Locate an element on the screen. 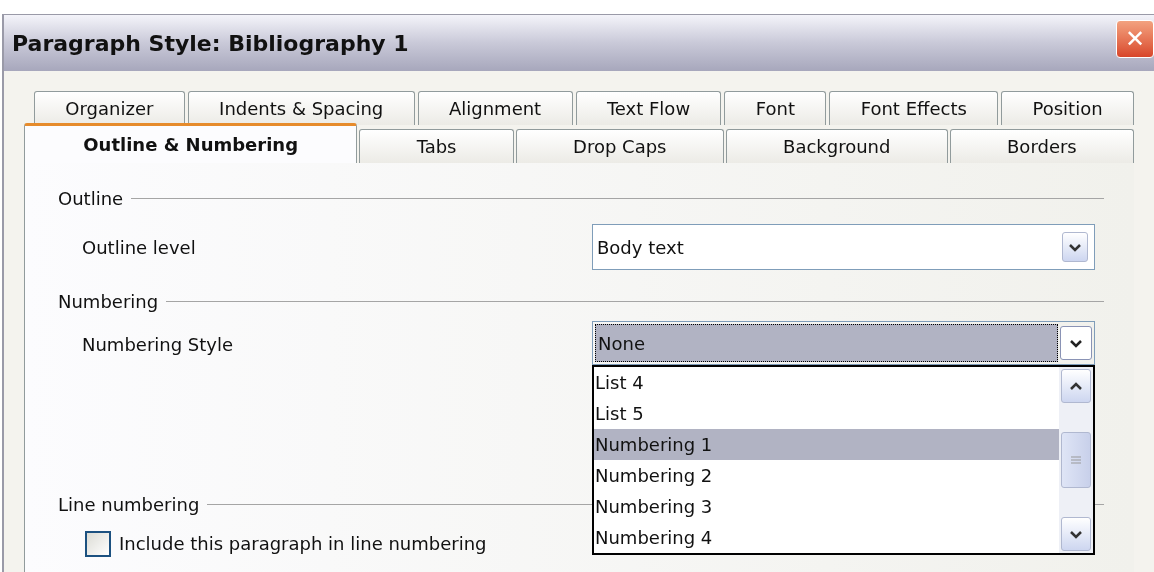  list-option: List 5 is located at coordinates (826, 413).